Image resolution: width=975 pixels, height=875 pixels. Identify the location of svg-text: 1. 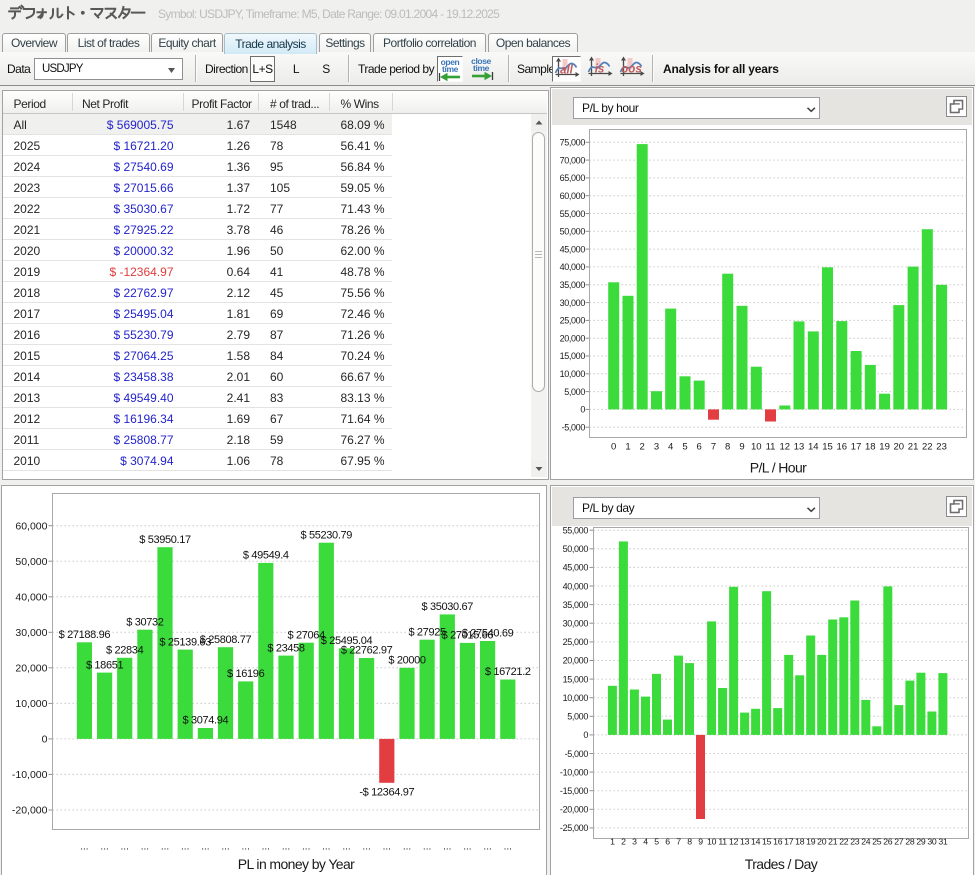
(612, 842).